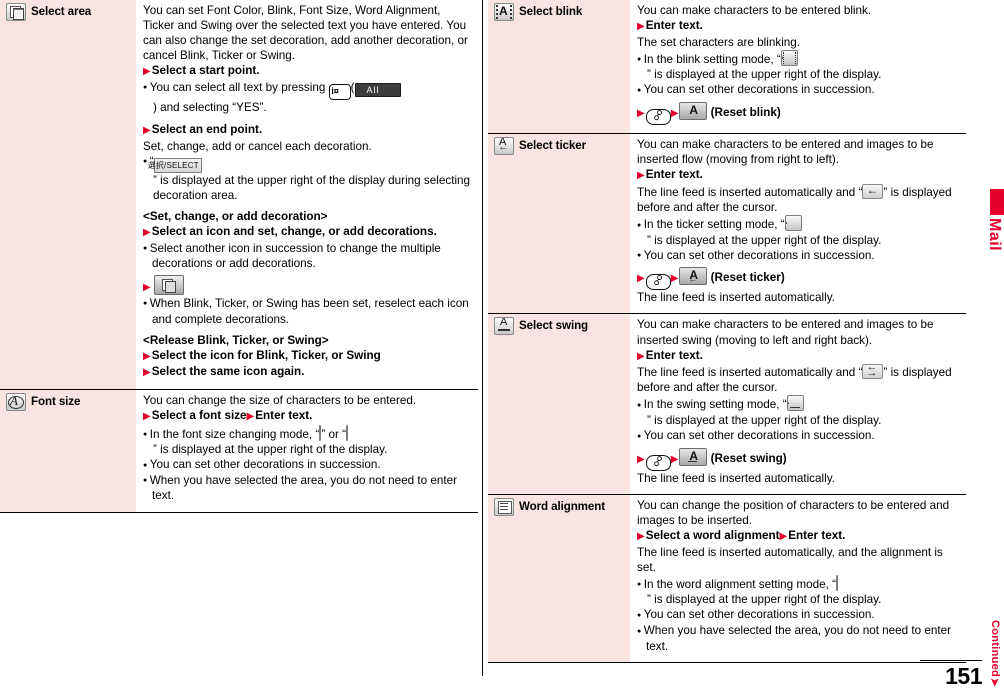 Image resolution: width=1004 pixels, height=697 pixels. Describe the element at coordinates (235, 216) in the screenshot. I see `section-heading: <Set, change, or add decoration>` at that location.